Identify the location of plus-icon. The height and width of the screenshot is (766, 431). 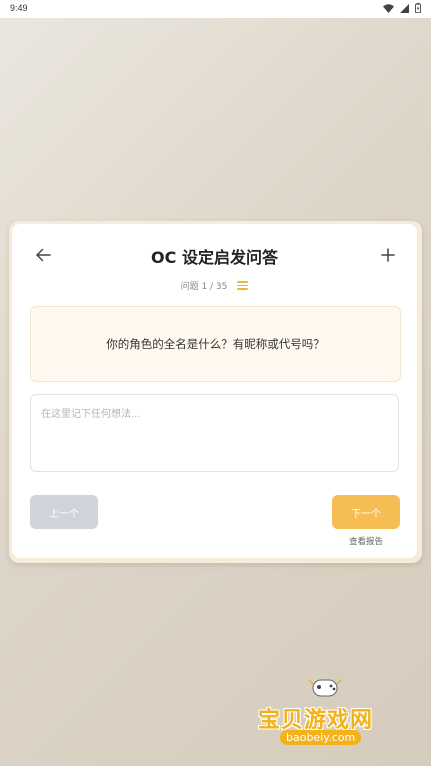
(388, 255).